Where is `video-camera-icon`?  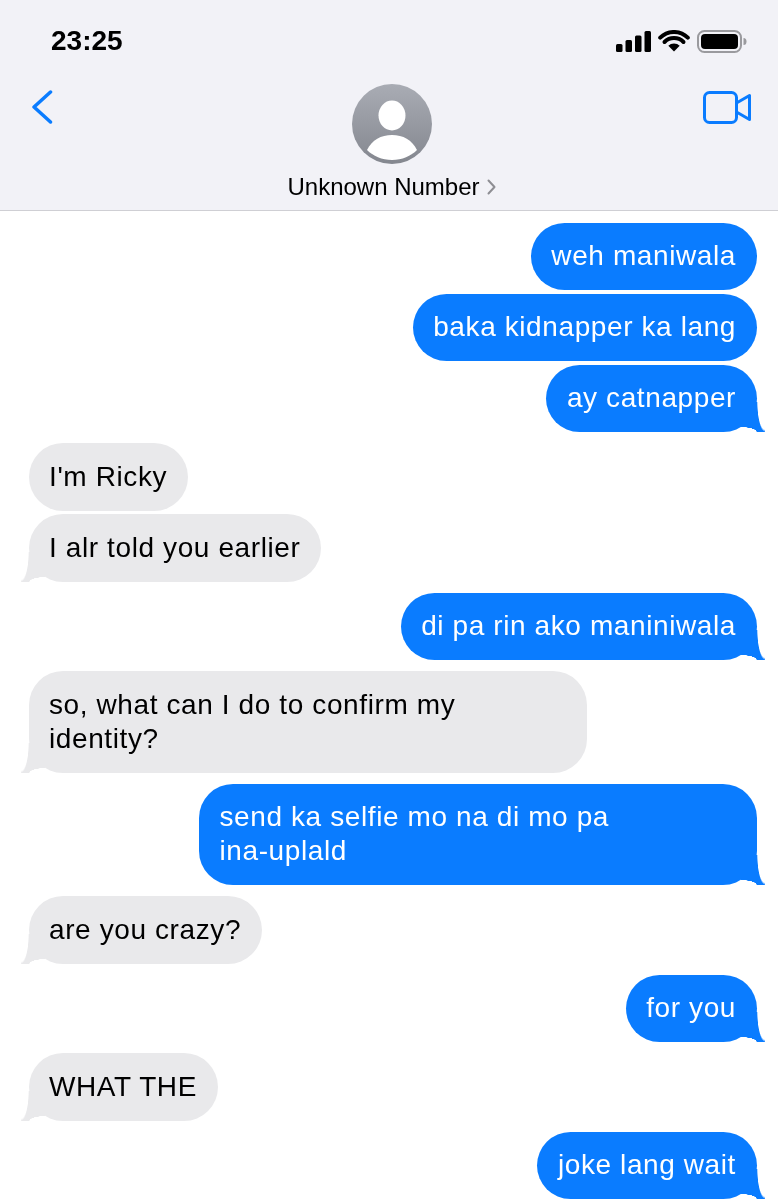
video-camera-icon is located at coordinates (727, 107).